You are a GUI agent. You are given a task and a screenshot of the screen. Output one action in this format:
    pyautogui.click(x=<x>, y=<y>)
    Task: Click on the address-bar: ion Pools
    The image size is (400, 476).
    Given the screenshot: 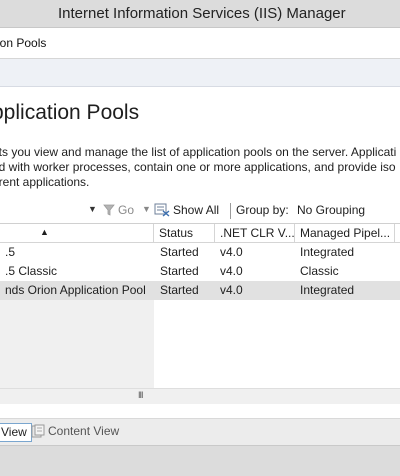 What is the action you would take?
    pyautogui.click(x=200, y=43)
    